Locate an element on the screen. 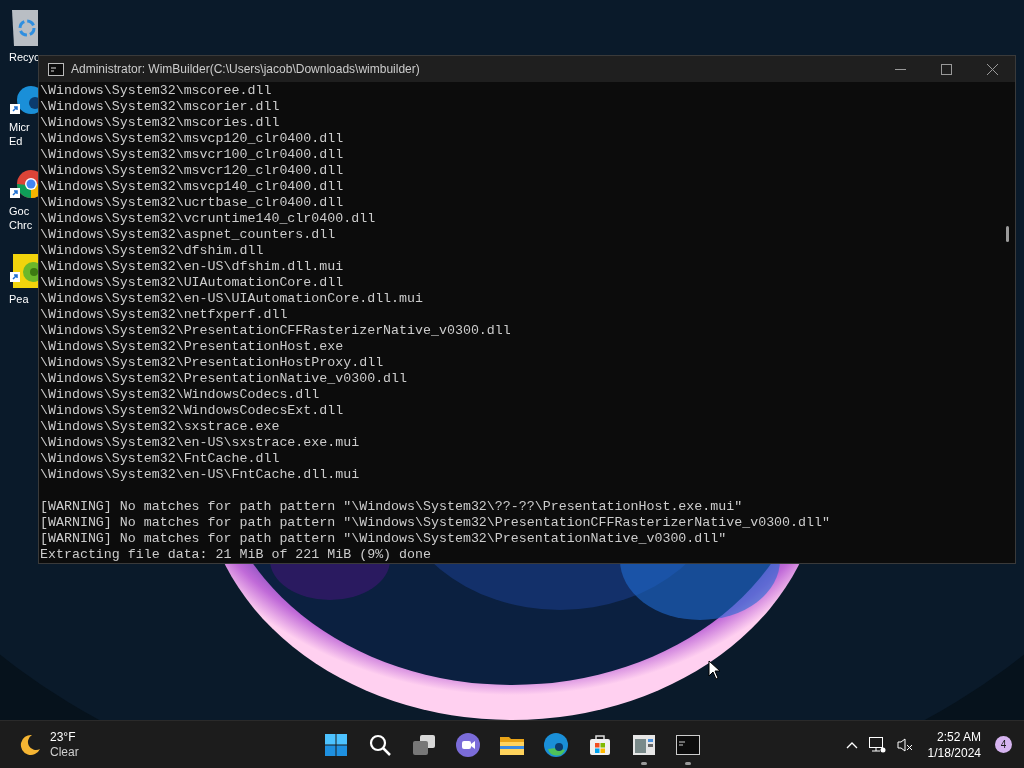 The image size is (1024, 768). chat-icon is located at coordinates (468, 745).